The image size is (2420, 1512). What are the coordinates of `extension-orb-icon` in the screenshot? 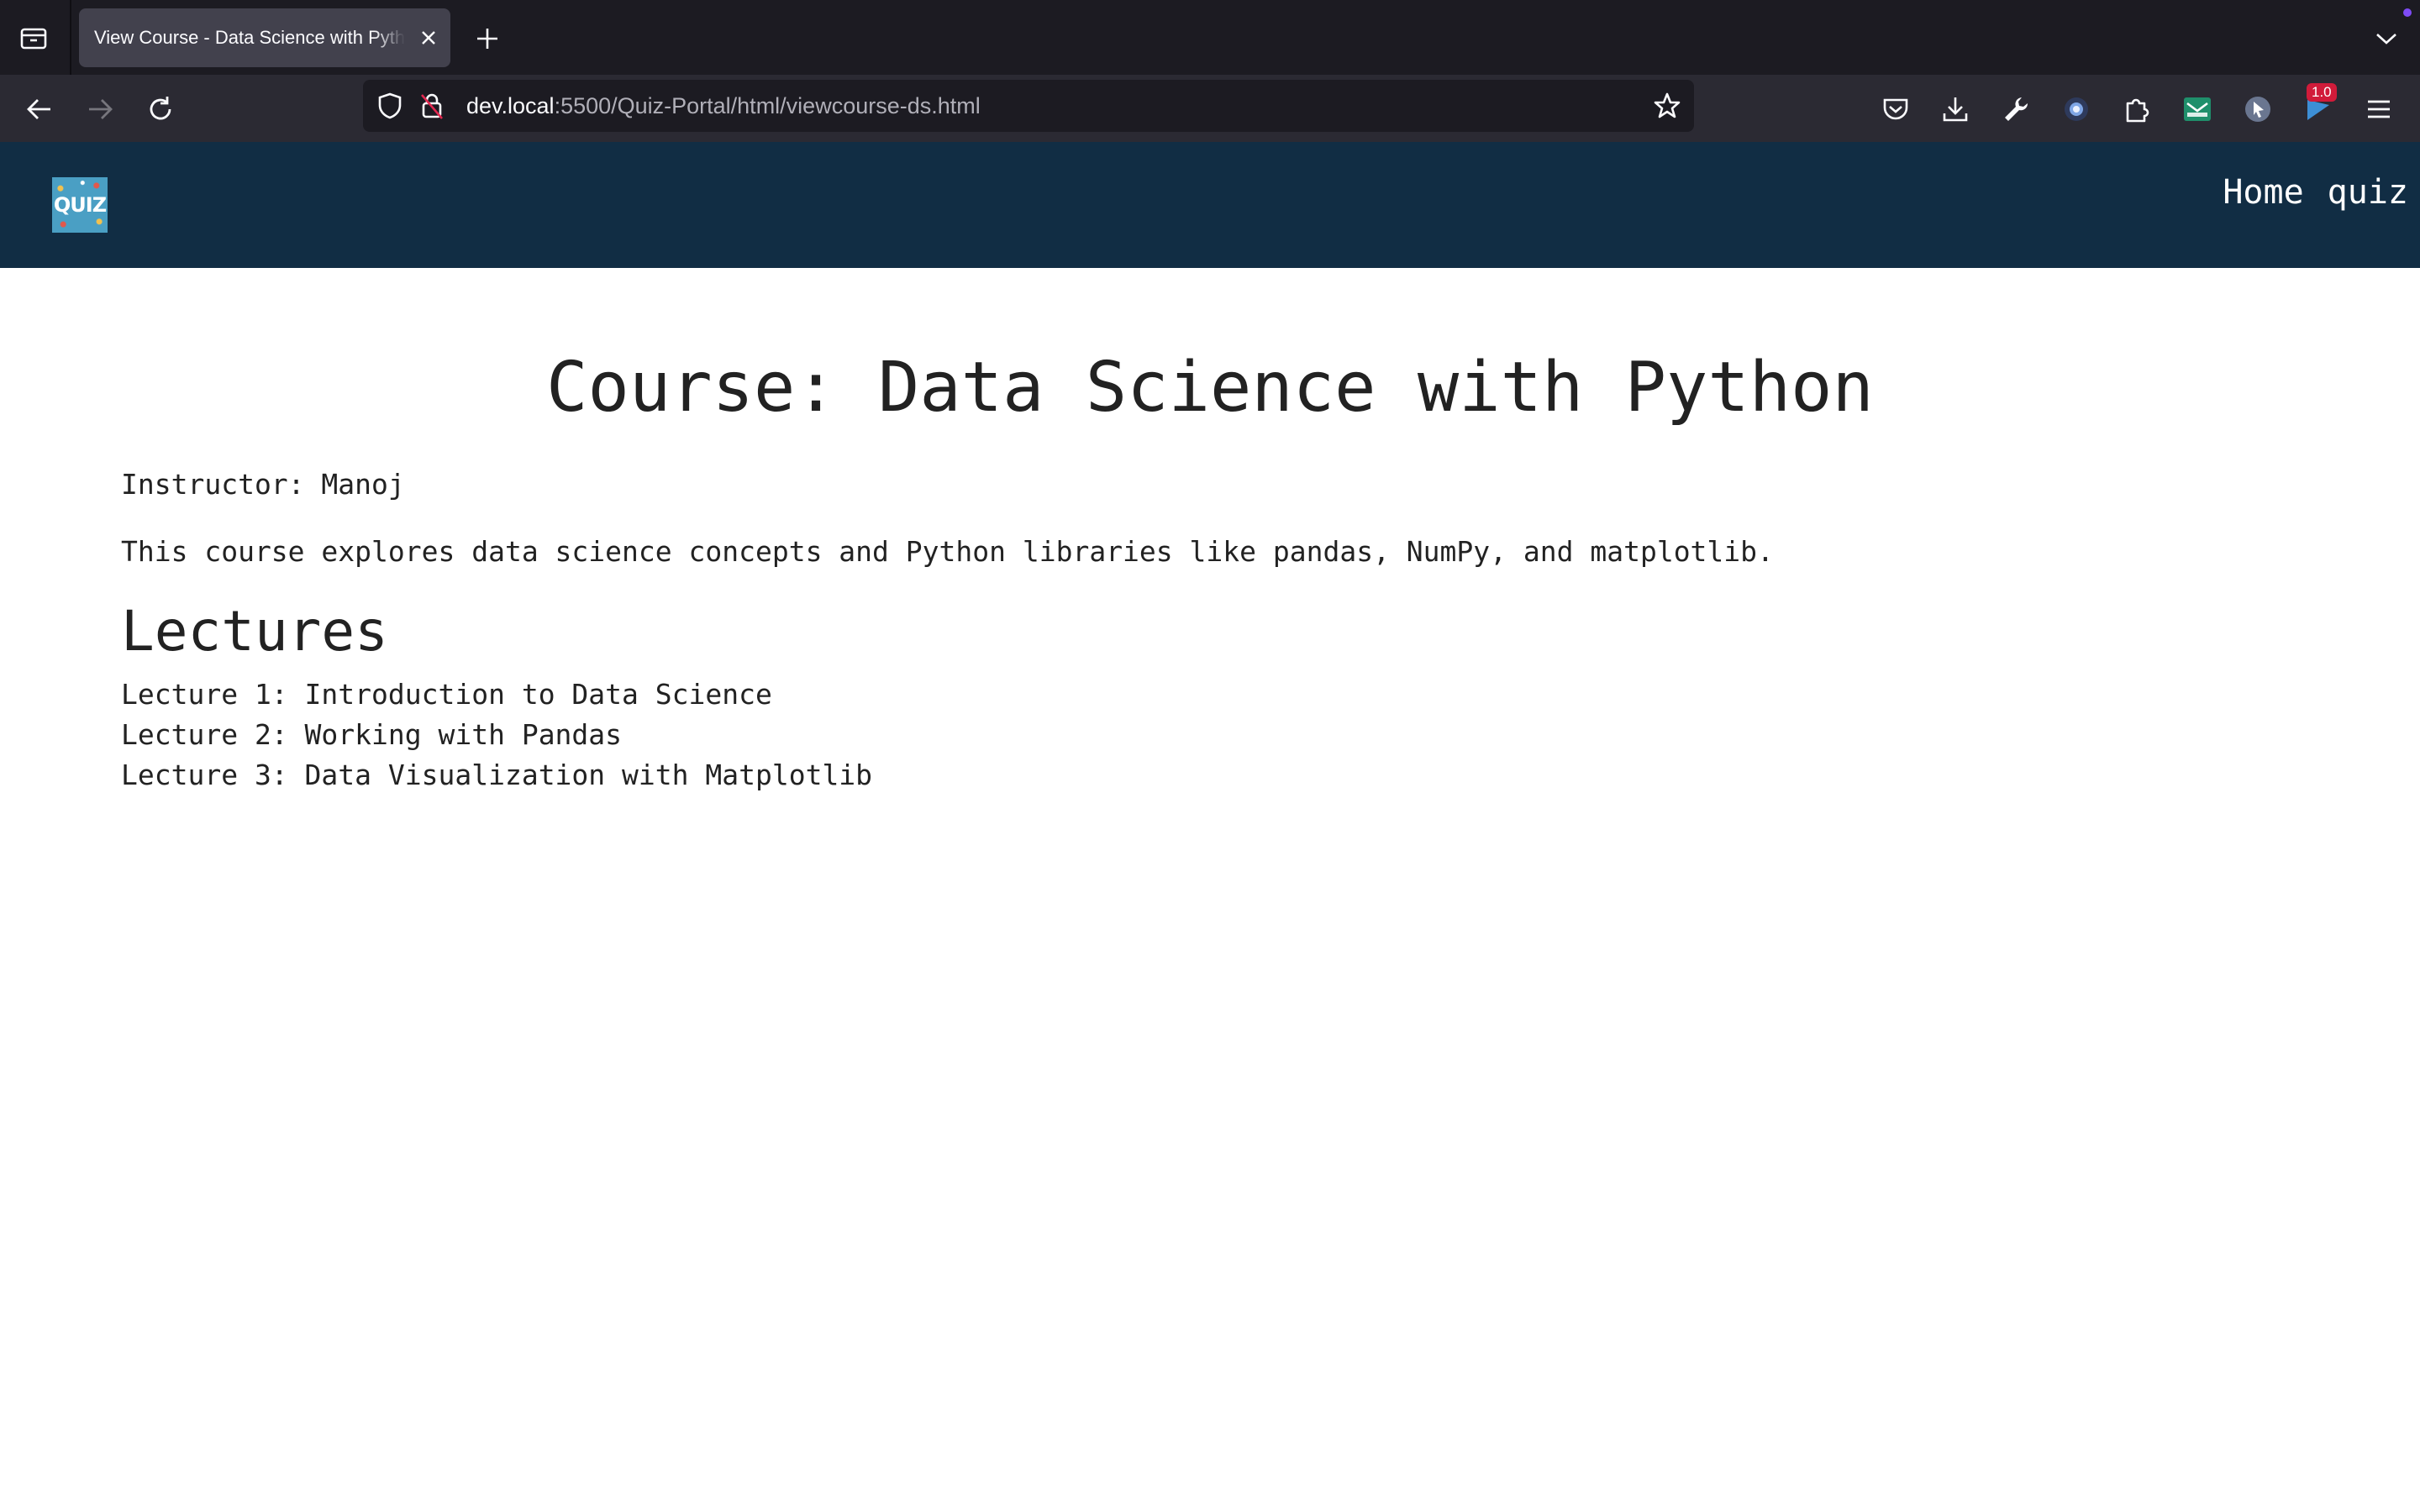 It's located at (2076, 109).